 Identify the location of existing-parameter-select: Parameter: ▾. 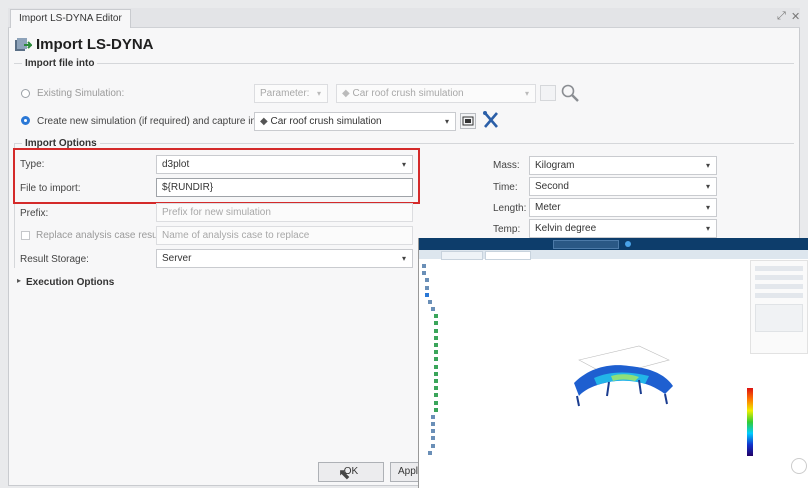
(291, 93).